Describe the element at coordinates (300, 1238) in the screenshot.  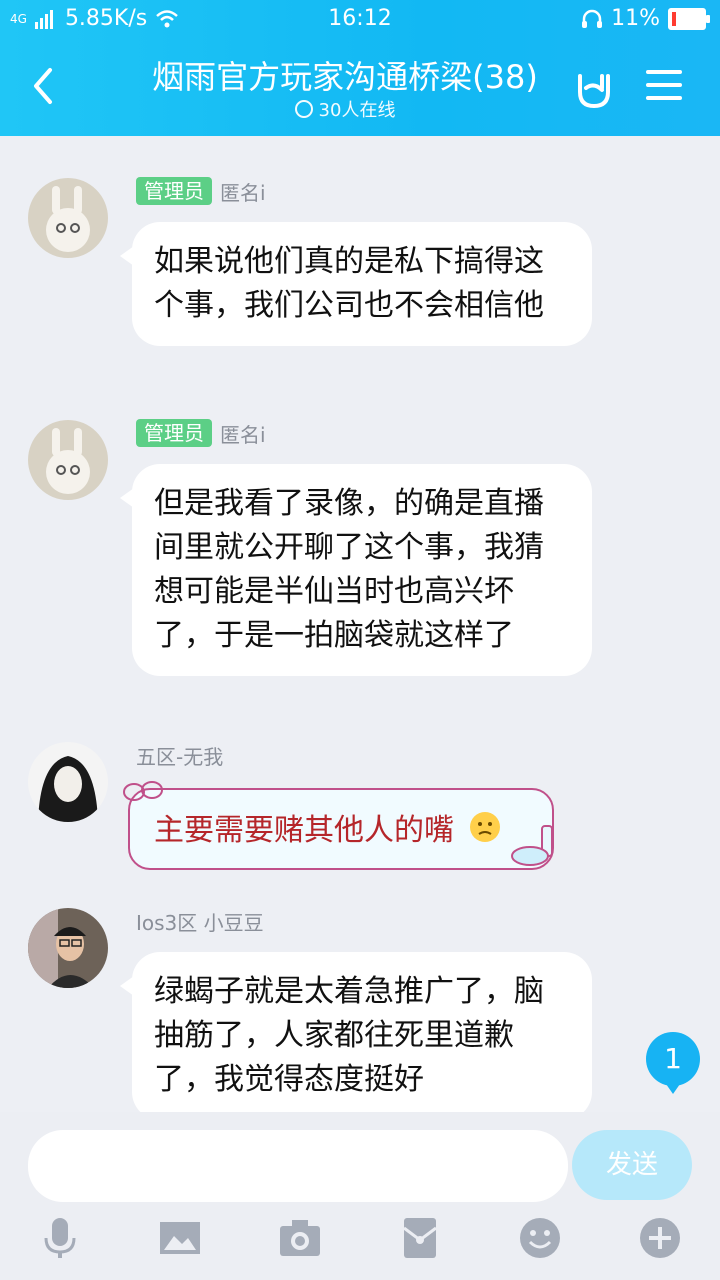
I see `camera-icon` at that location.